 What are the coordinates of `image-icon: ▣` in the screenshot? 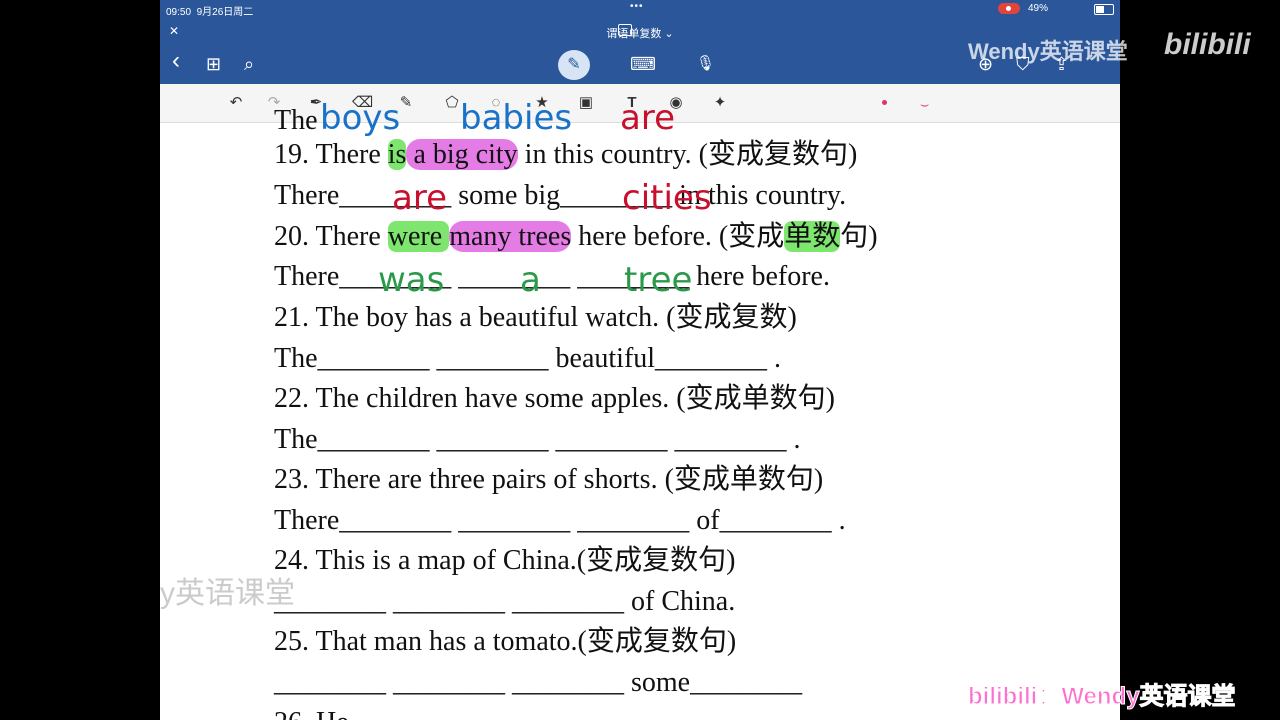 It's located at (586, 103).